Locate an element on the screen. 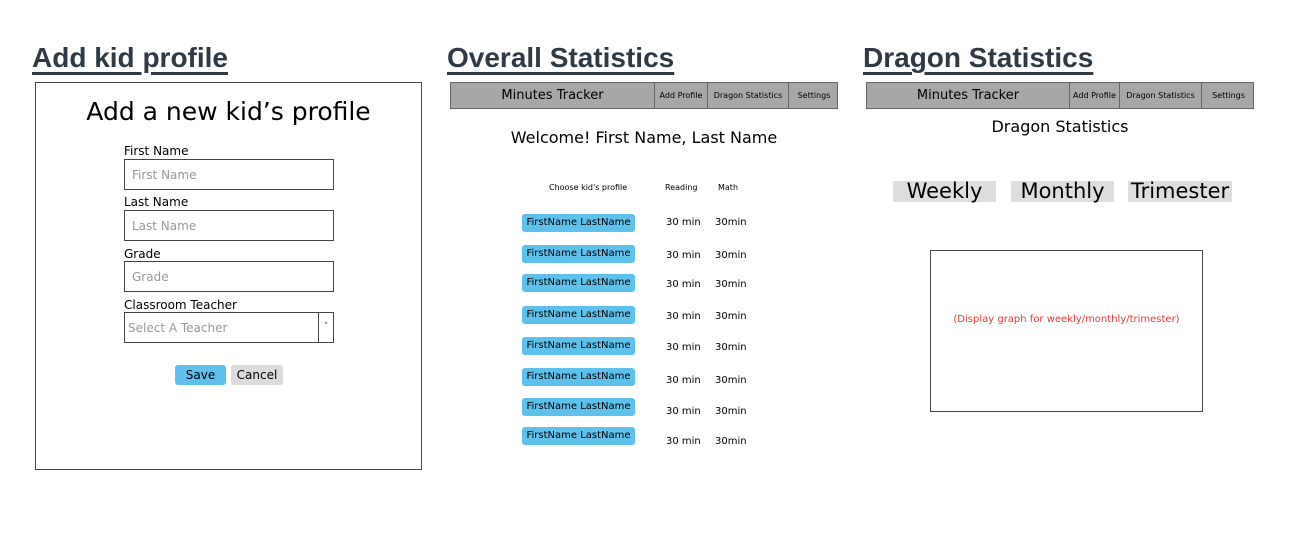 The image size is (1294, 536). chevron-down-icon: ˅ is located at coordinates (325, 327).